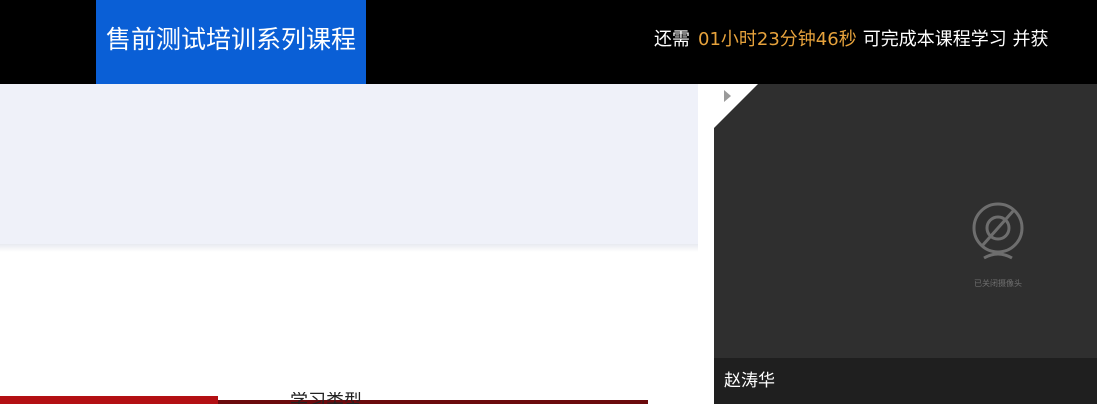 Image resolution: width=1097 pixels, height=404 pixels. Describe the element at coordinates (998, 283) in the screenshot. I see `camera-status-text: 已关闭摄像头` at that location.